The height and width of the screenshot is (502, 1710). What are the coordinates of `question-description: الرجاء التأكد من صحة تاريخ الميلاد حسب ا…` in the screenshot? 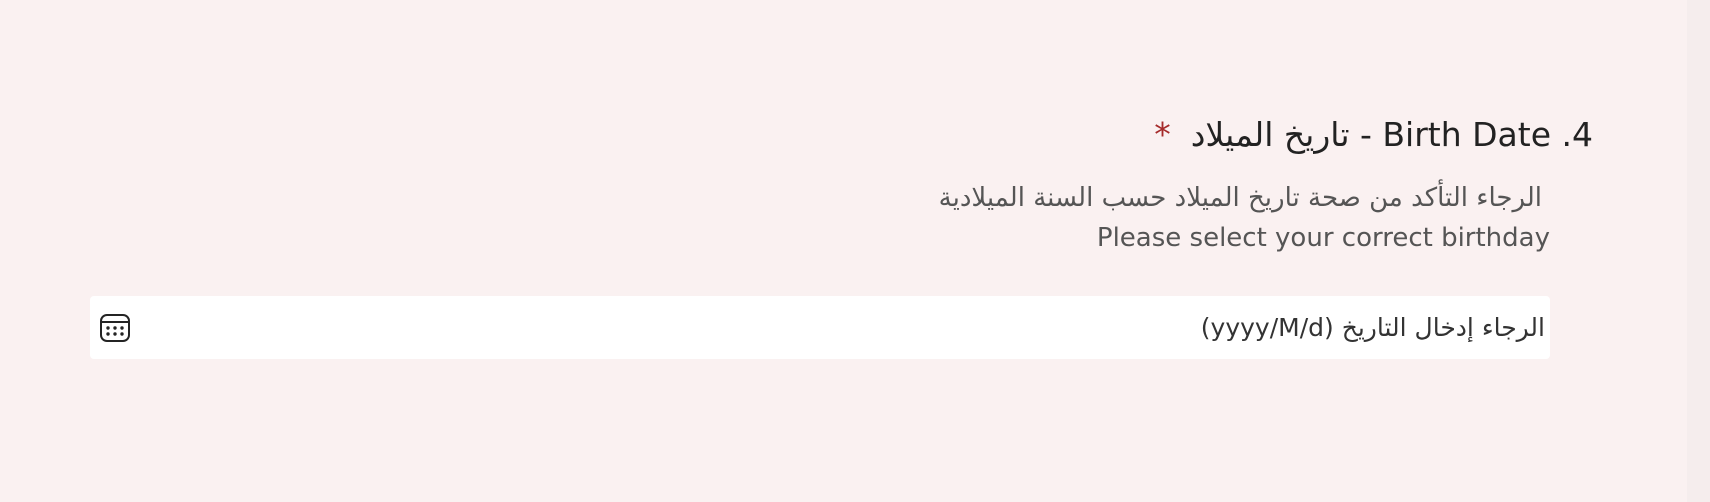 It's located at (1244, 218).